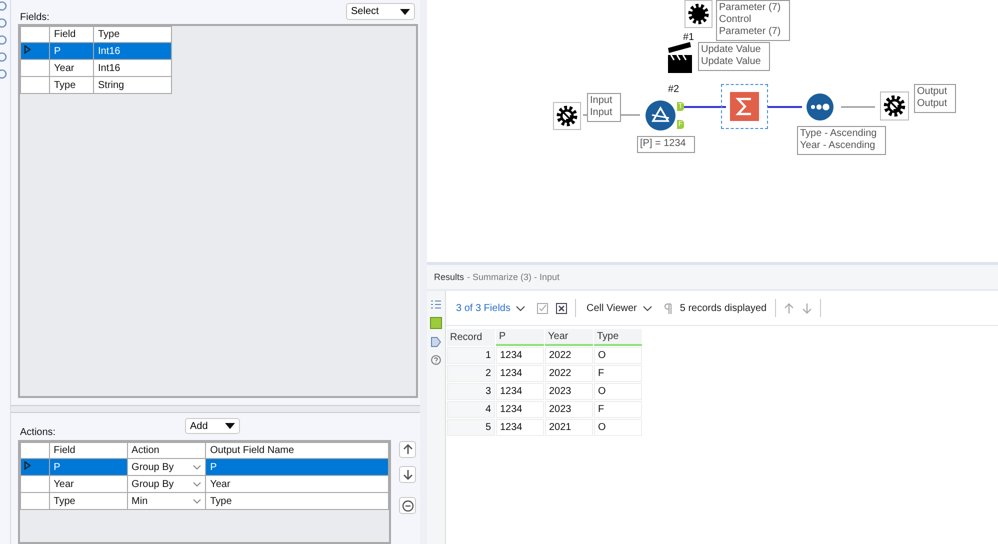  Describe the element at coordinates (663, 144) in the screenshot. I see `annotation-text: [P] = 1234` at that location.